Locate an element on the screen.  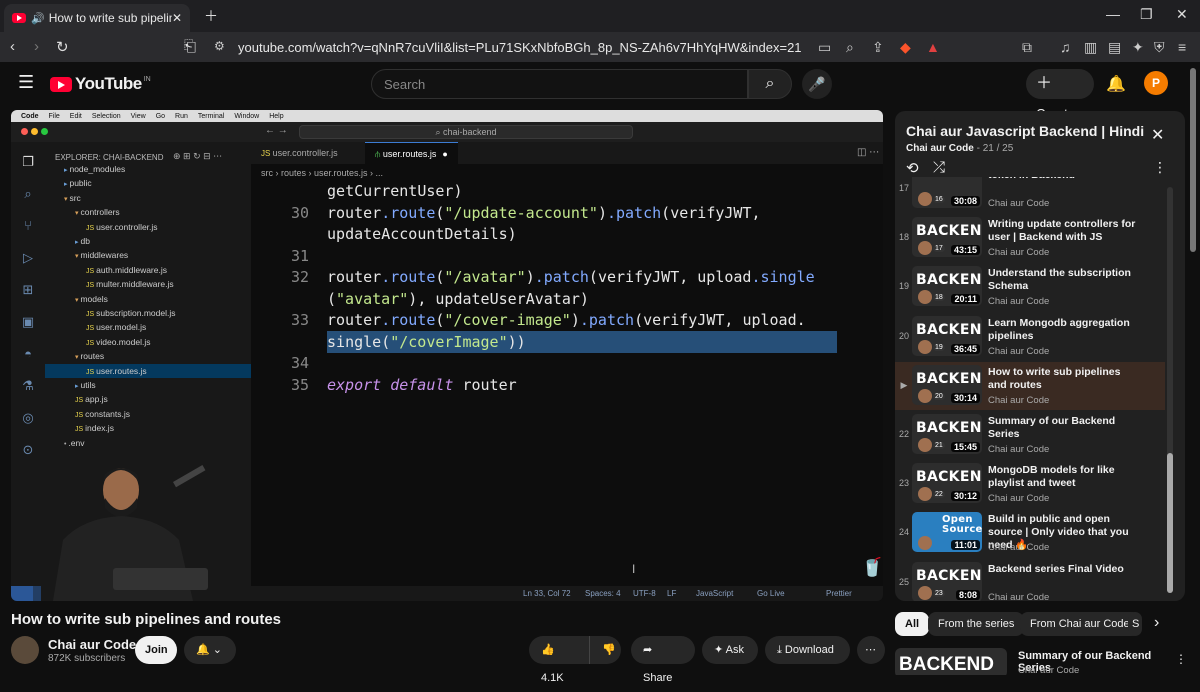
menu-icon: ≡ is located at coordinates (1182, 47).